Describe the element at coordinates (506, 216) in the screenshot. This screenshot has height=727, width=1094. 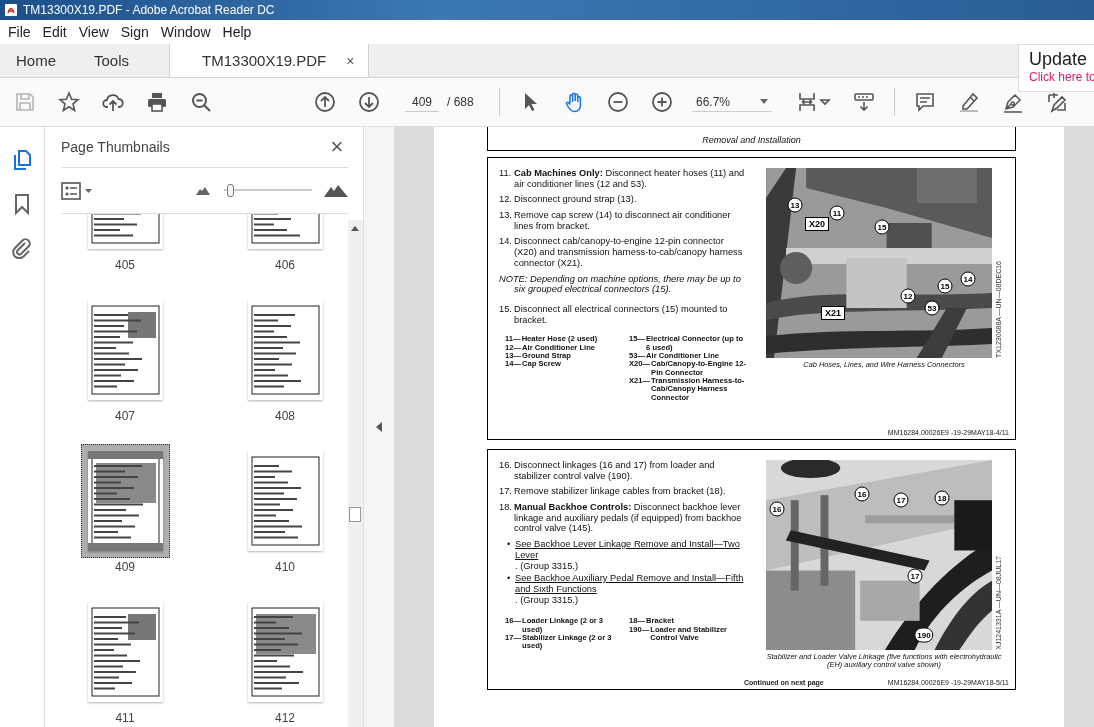
I see `step-number: 13.` at that location.